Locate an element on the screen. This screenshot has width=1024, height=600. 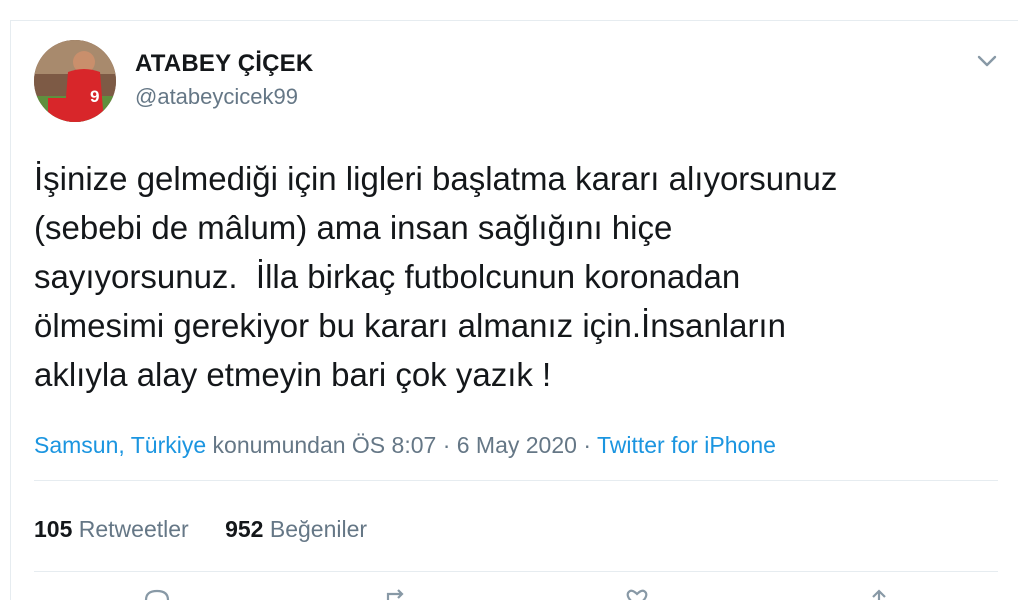
likes-stat: 952 Beğeniler is located at coordinates (296, 529).